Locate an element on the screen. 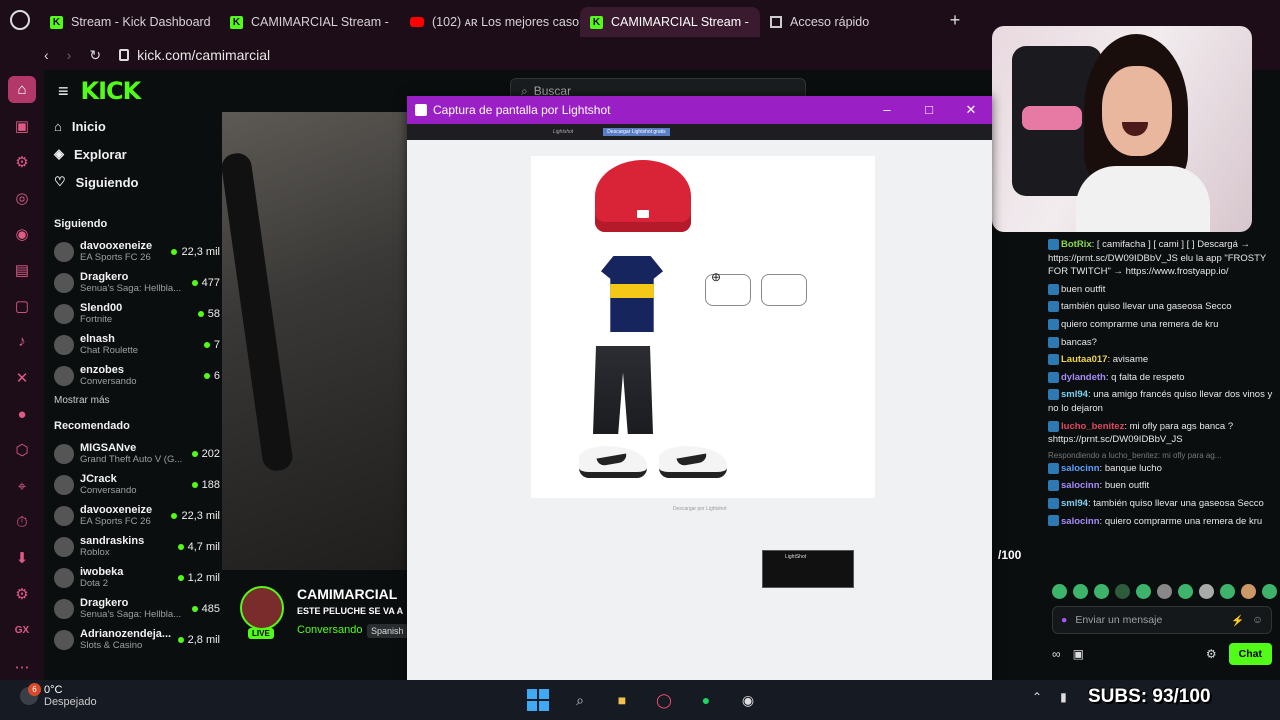 The width and height of the screenshot is (1280, 720). send-chat-button: Chat is located at coordinates (1250, 654).